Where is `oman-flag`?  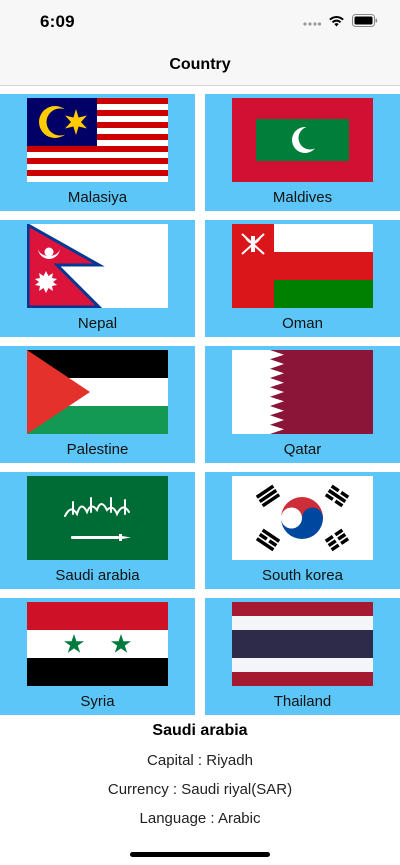
oman-flag is located at coordinates (302, 266).